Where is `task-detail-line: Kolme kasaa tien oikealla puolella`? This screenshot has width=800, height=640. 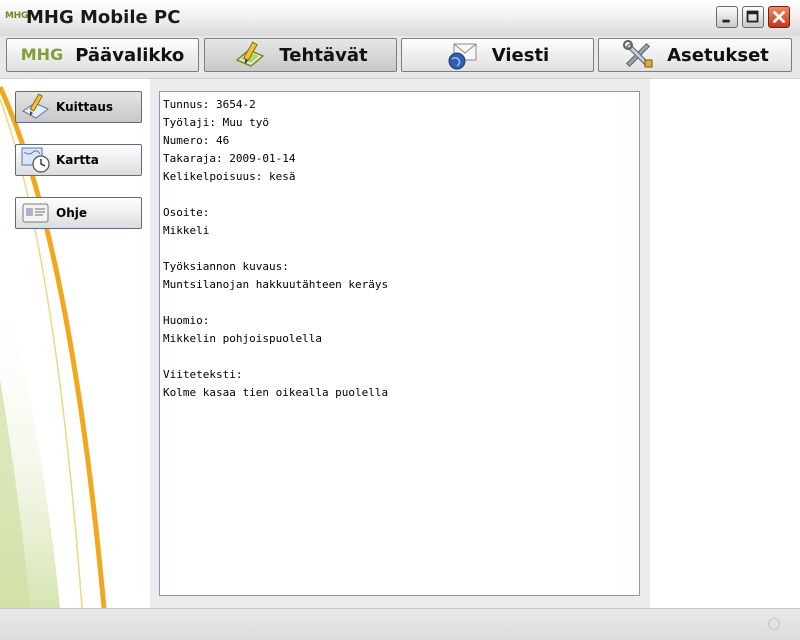 task-detail-line: Kolme kasaa tien oikealla puolella is located at coordinates (276, 392).